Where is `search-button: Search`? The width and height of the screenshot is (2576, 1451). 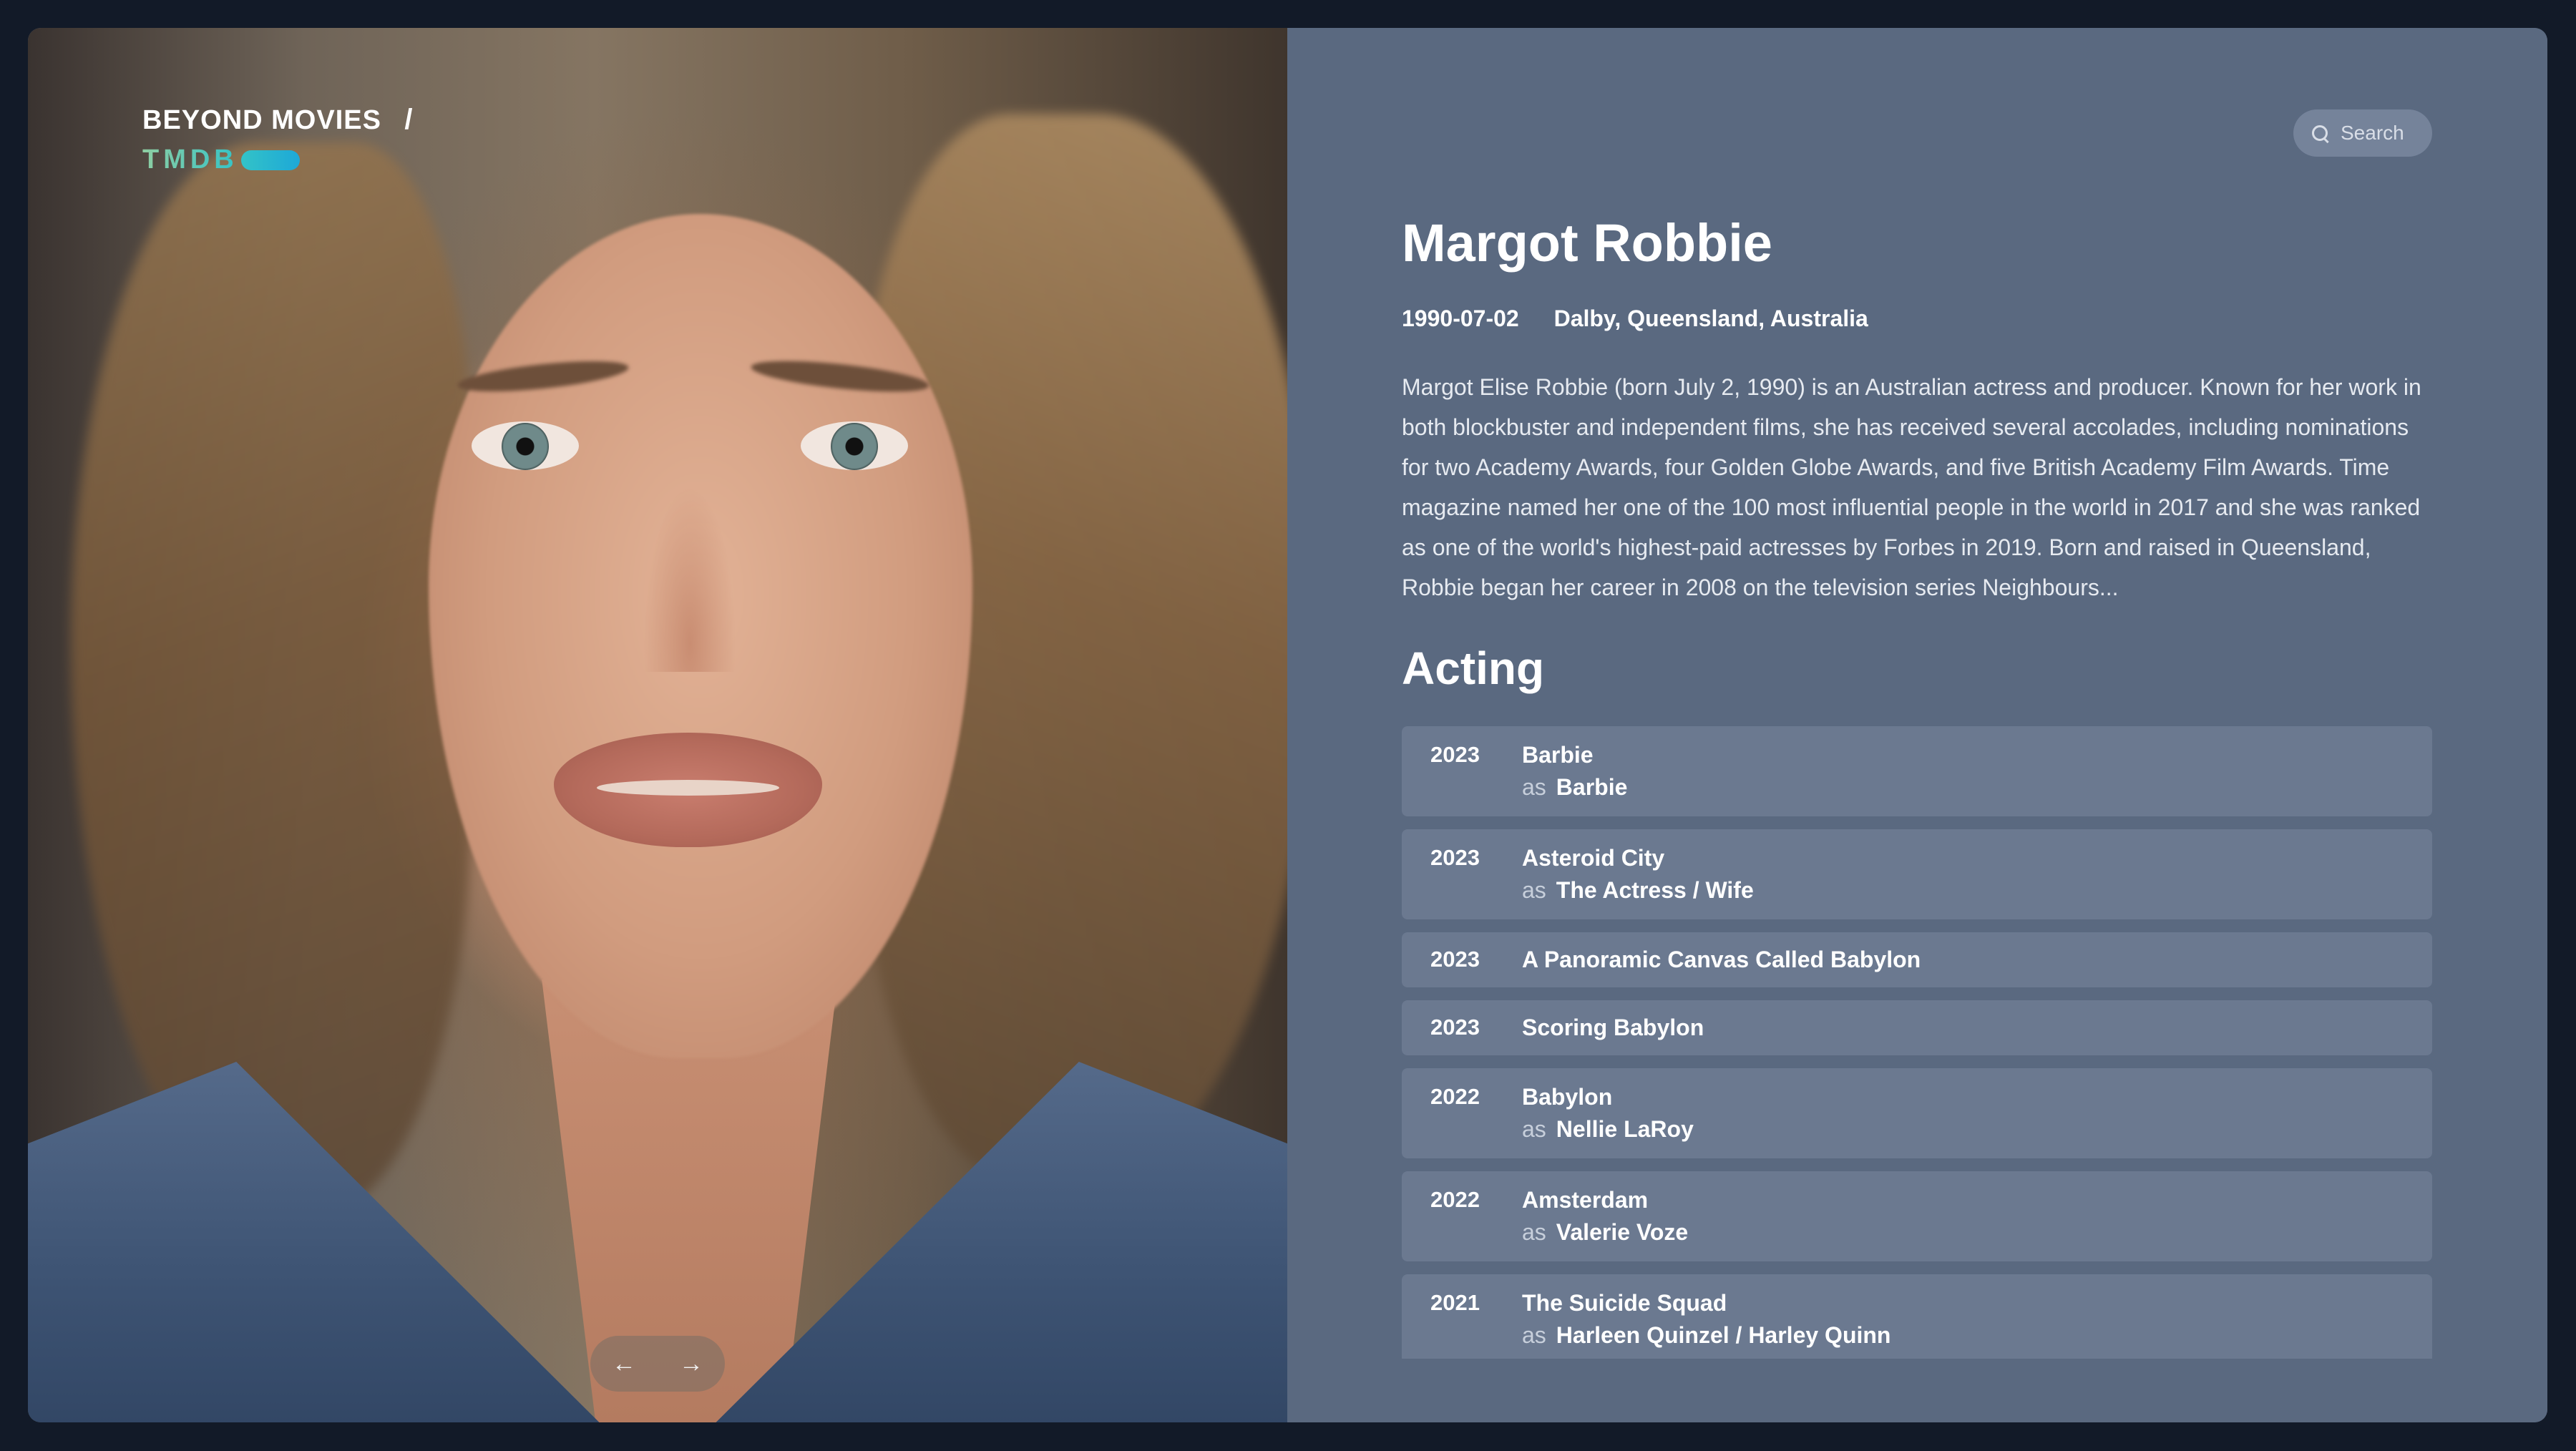
search-button: Search is located at coordinates (2362, 133).